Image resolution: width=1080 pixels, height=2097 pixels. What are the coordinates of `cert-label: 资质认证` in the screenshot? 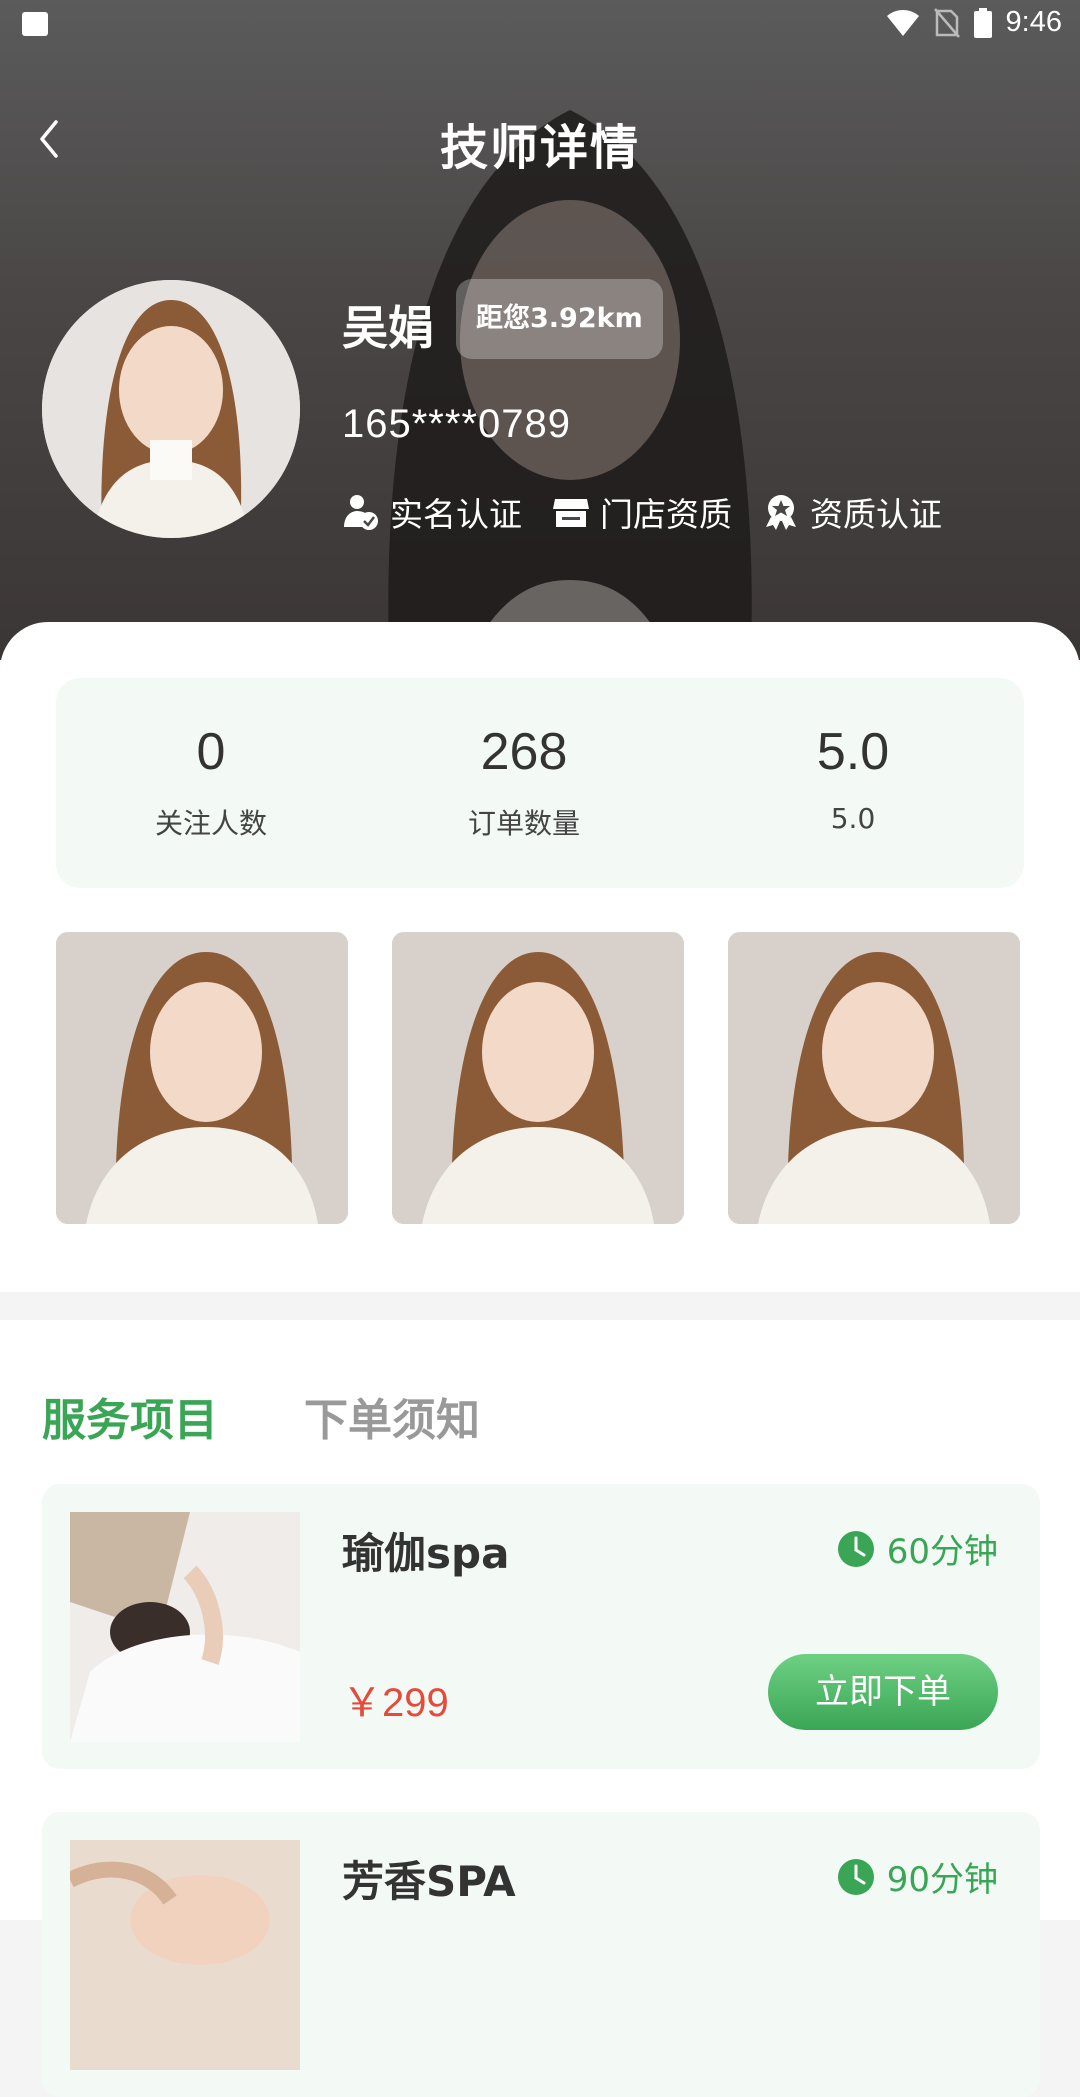 It's located at (876, 514).